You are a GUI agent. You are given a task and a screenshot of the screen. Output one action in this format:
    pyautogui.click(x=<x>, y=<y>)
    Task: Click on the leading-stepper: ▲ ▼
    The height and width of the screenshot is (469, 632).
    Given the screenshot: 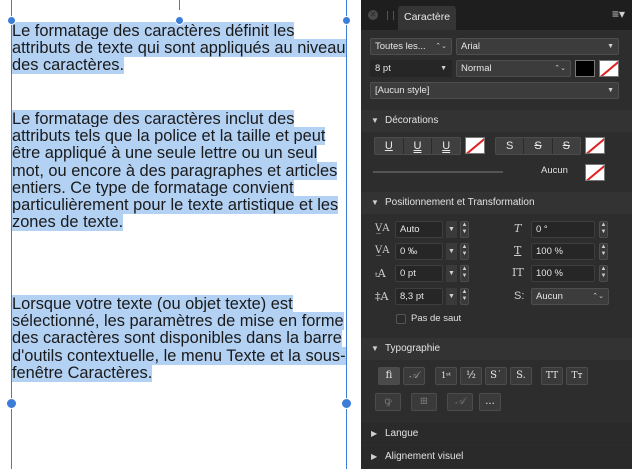 What is the action you would take?
    pyautogui.click(x=464, y=296)
    